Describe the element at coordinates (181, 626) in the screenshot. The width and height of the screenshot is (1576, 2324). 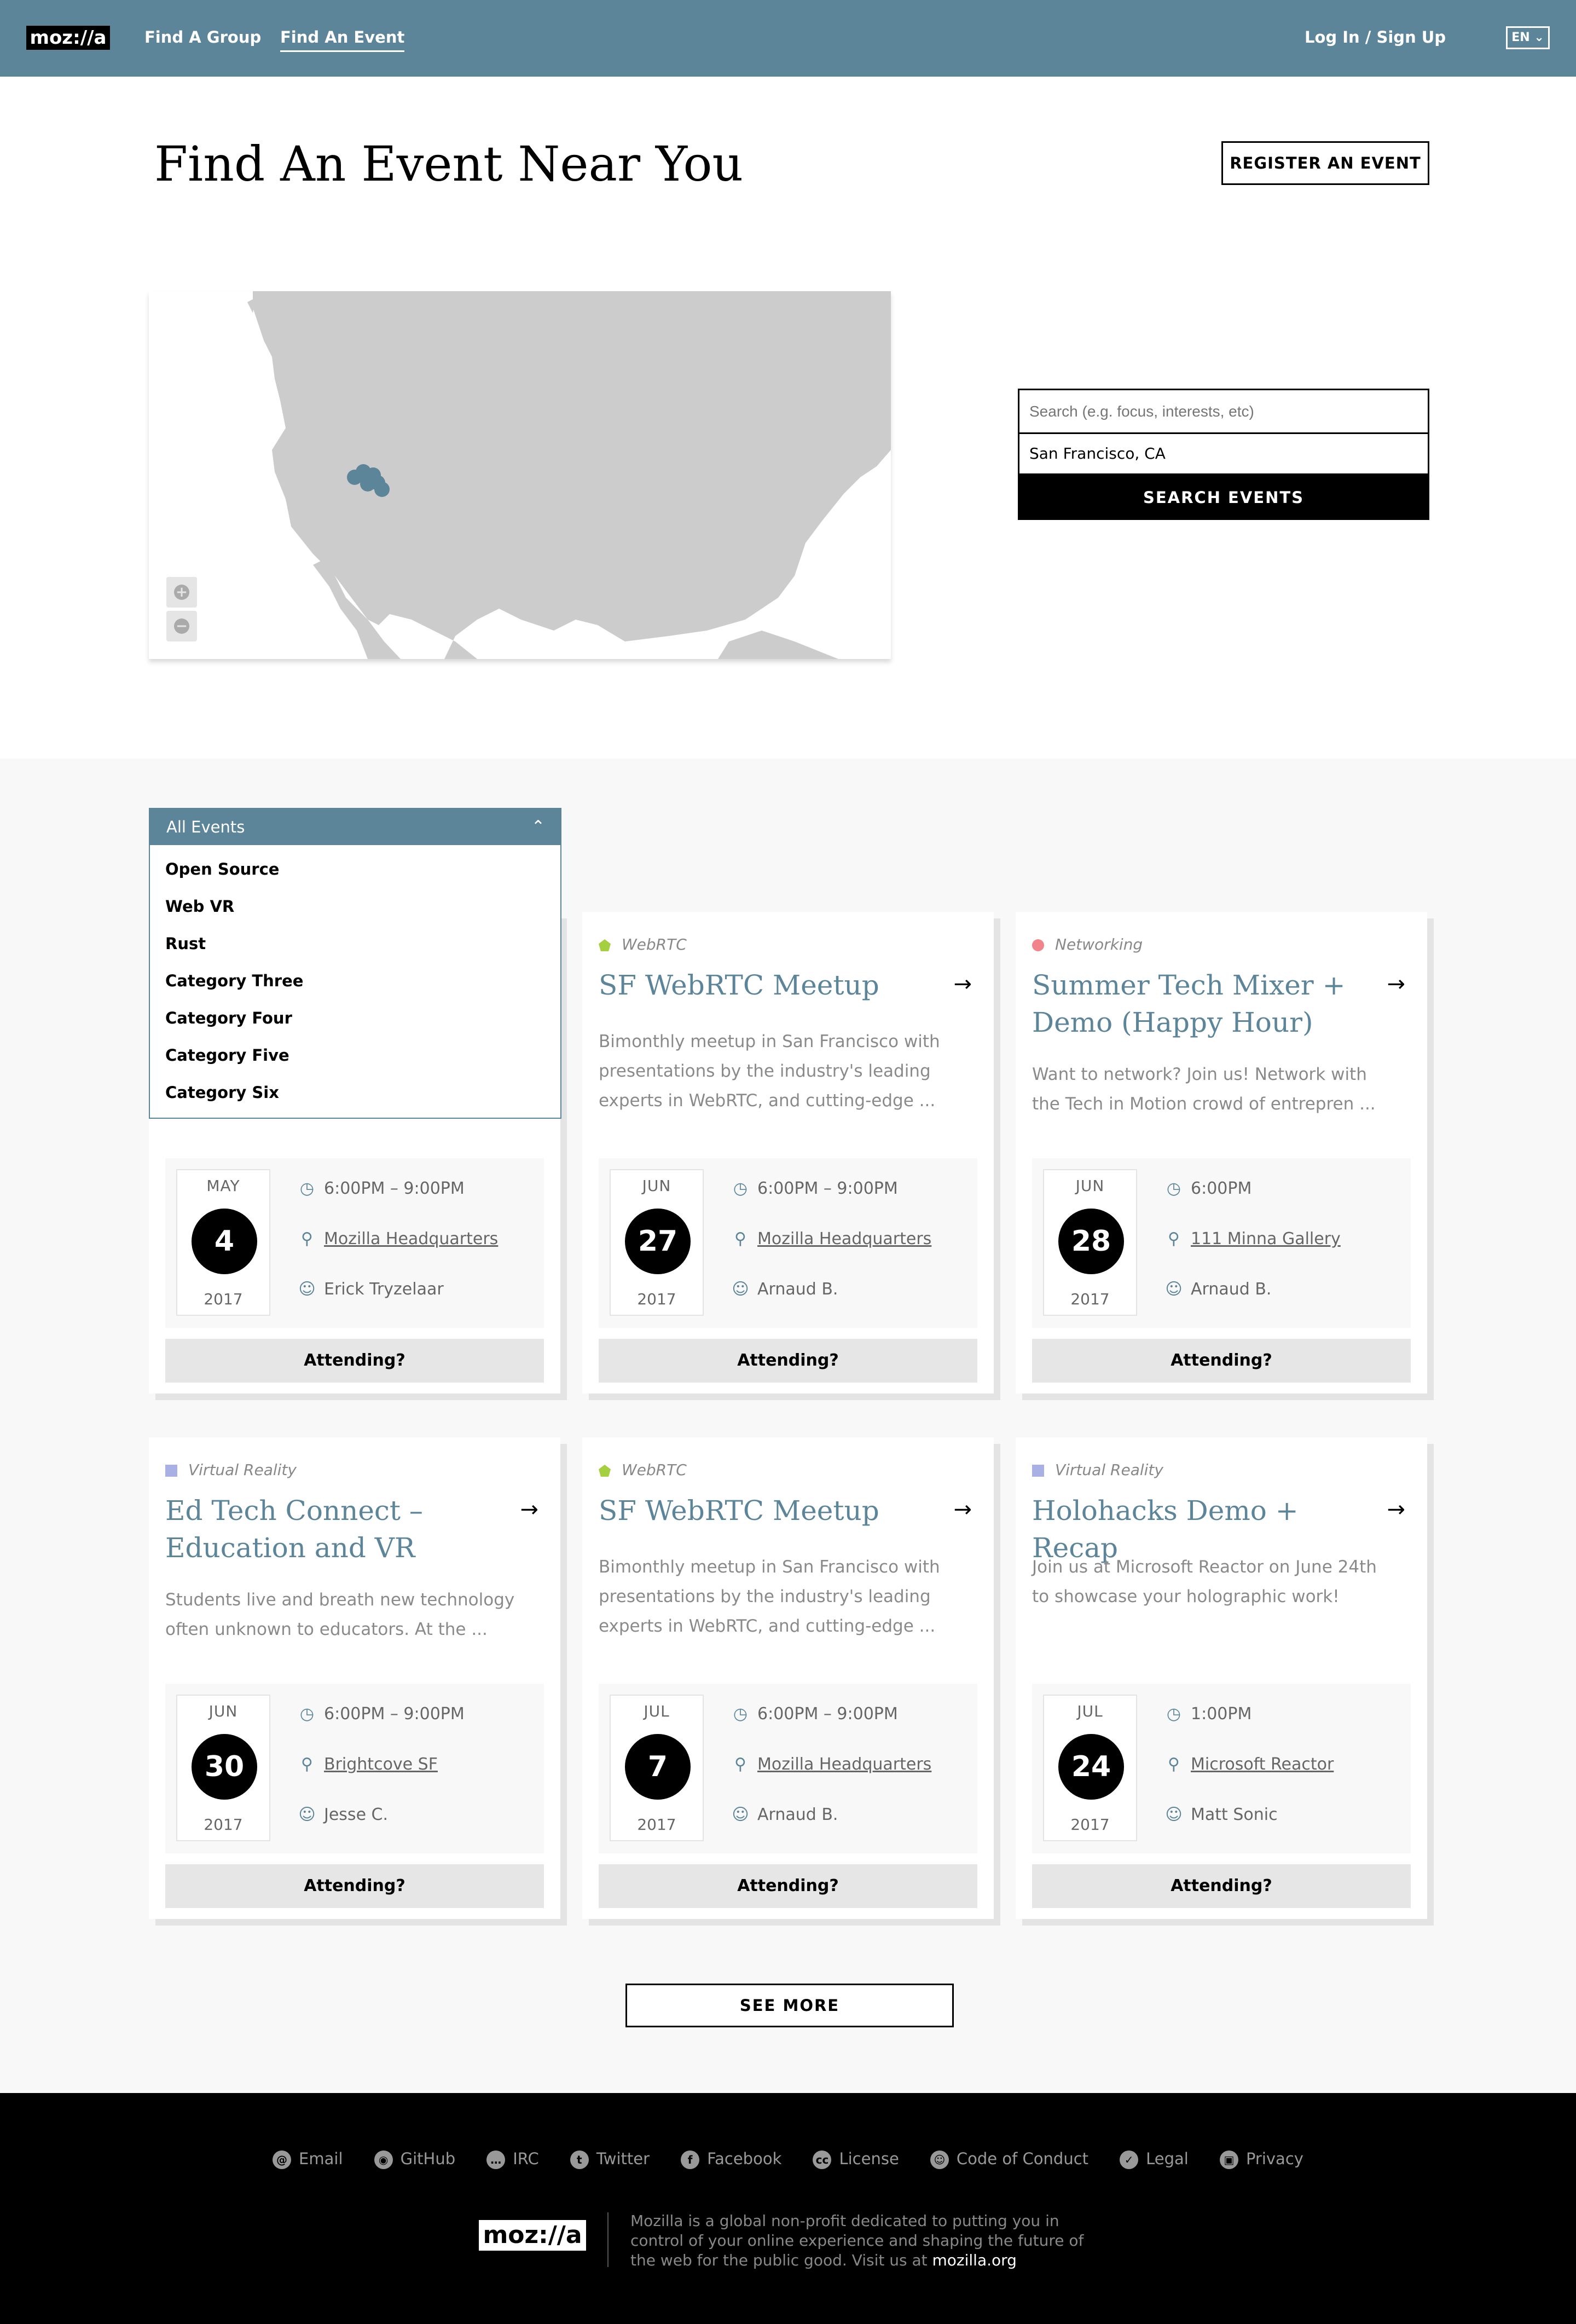
I see `zoom-out-button: −` at that location.